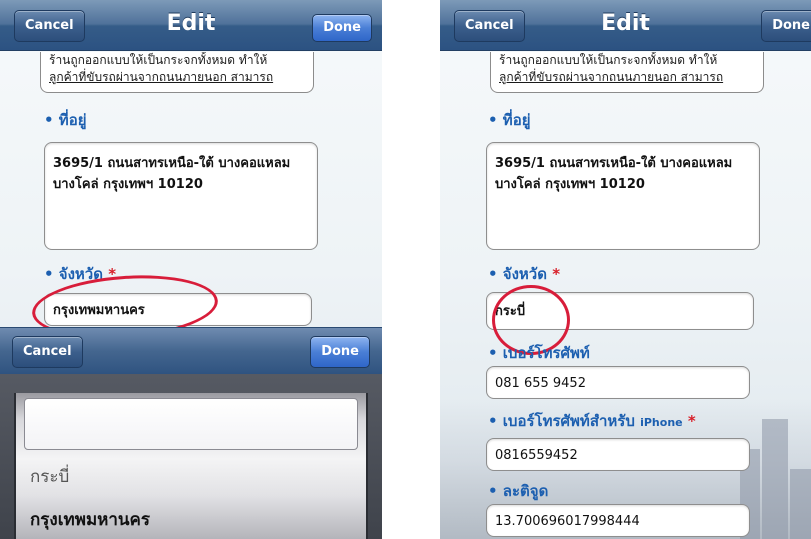 The height and width of the screenshot is (539, 811). I want to click on province-label: • จังหวัด *, so click(524, 274).